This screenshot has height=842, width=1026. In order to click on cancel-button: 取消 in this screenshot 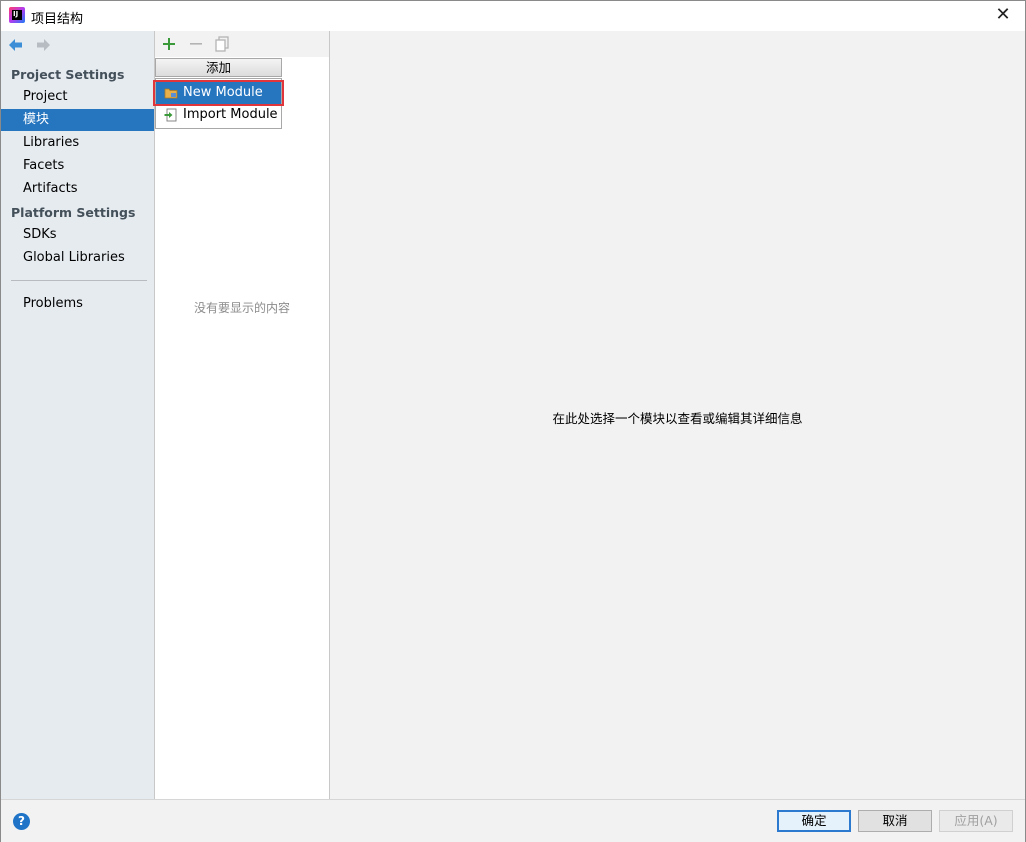, I will do `click(895, 821)`.